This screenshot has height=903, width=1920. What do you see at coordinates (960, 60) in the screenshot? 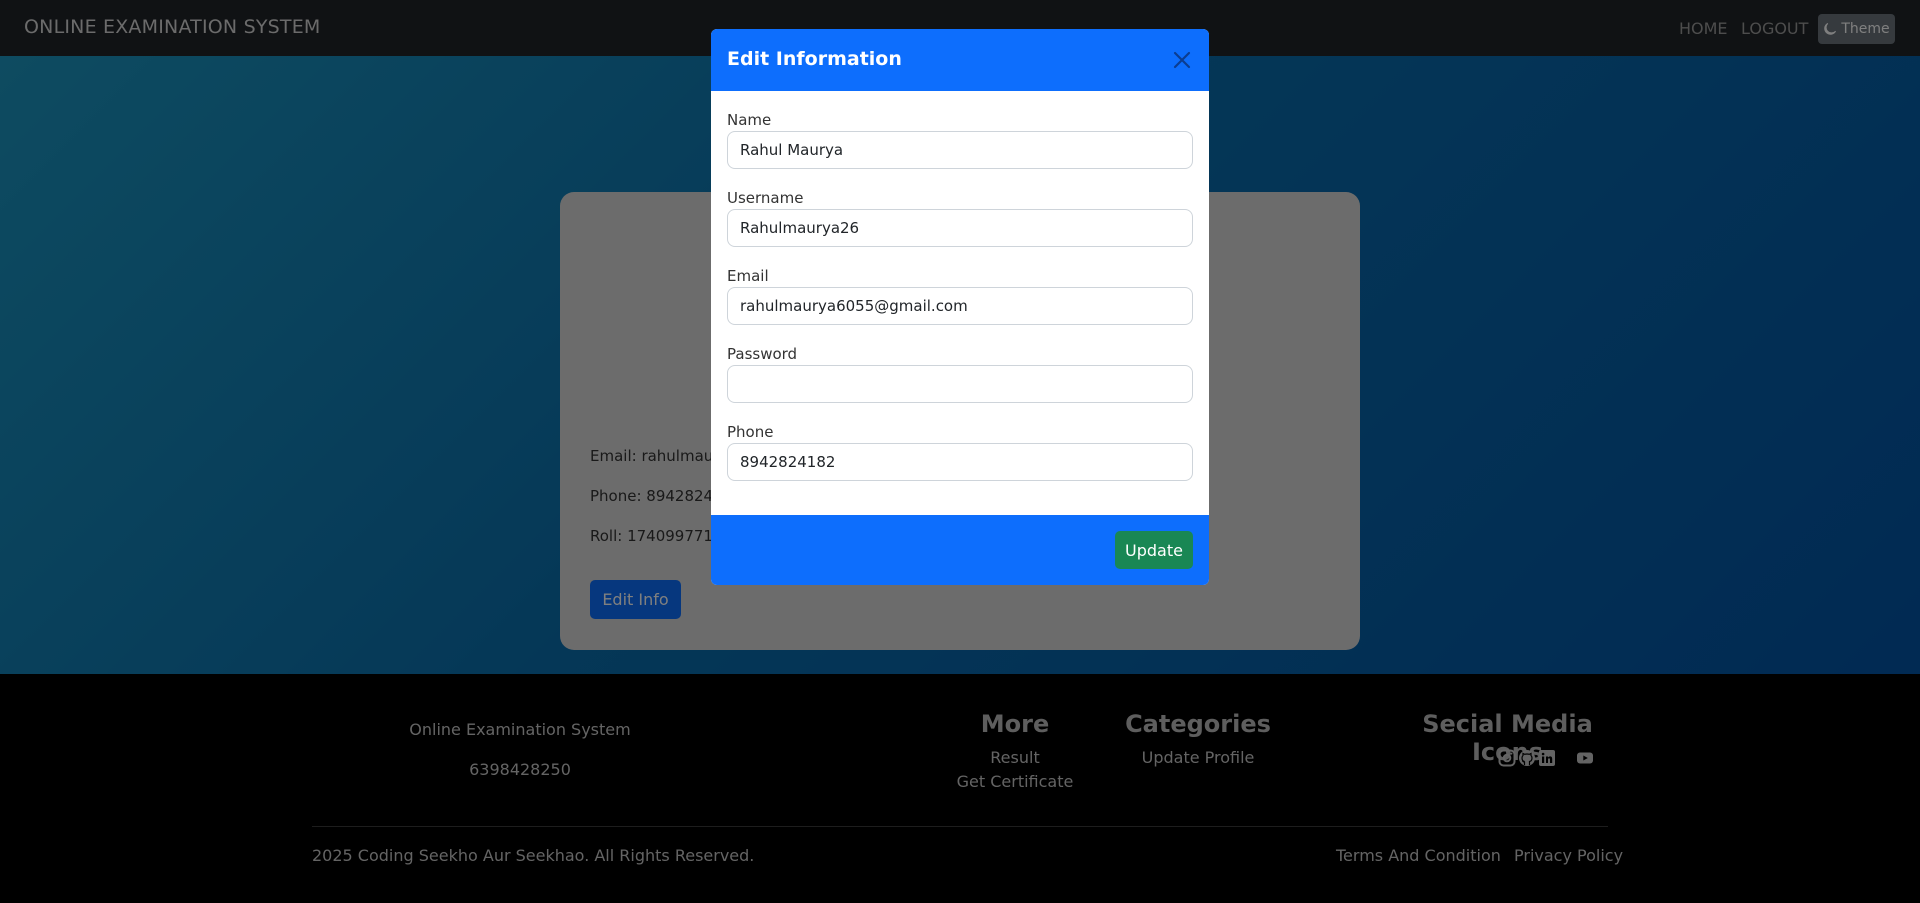
I see `modal-header: Edit Information` at bounding box center [960, 60].